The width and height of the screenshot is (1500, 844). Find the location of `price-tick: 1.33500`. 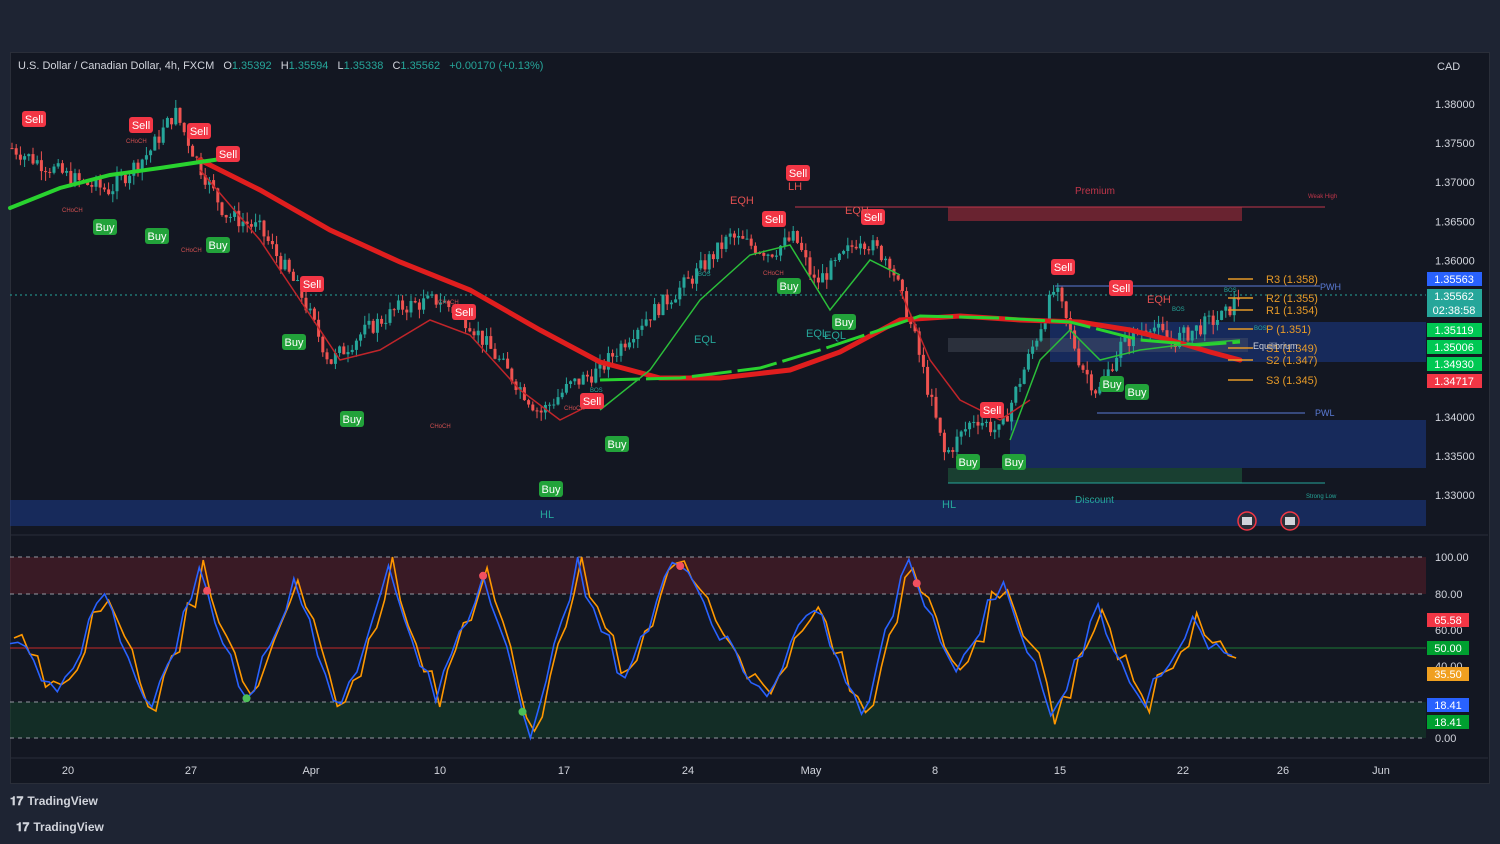

price-tick: 1.33500 is located at coordinates (1455, 457).